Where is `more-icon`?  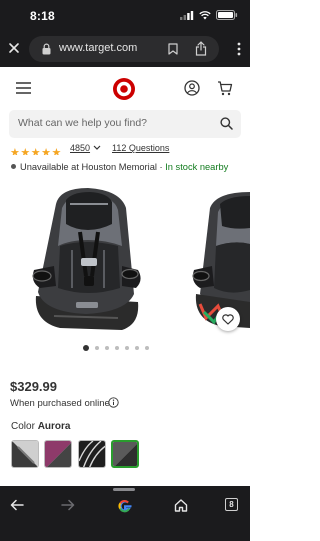
more-icon is located at coordinates (239, 49).